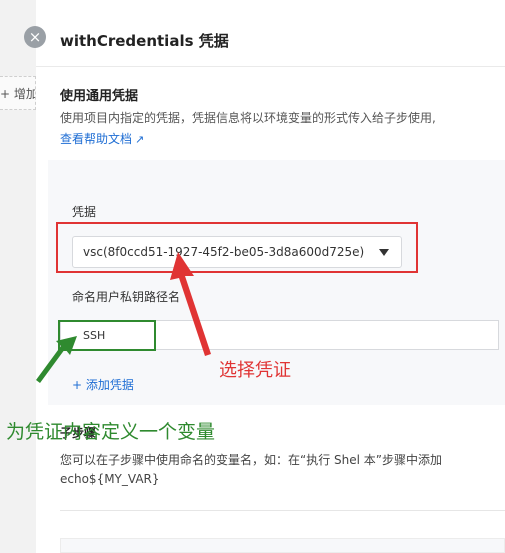 The width and height of the screenshot is (505, 553). Describe the element at coordinates (18, 93) in the screenshot. I see `background-add-button: + 增加` at that location.